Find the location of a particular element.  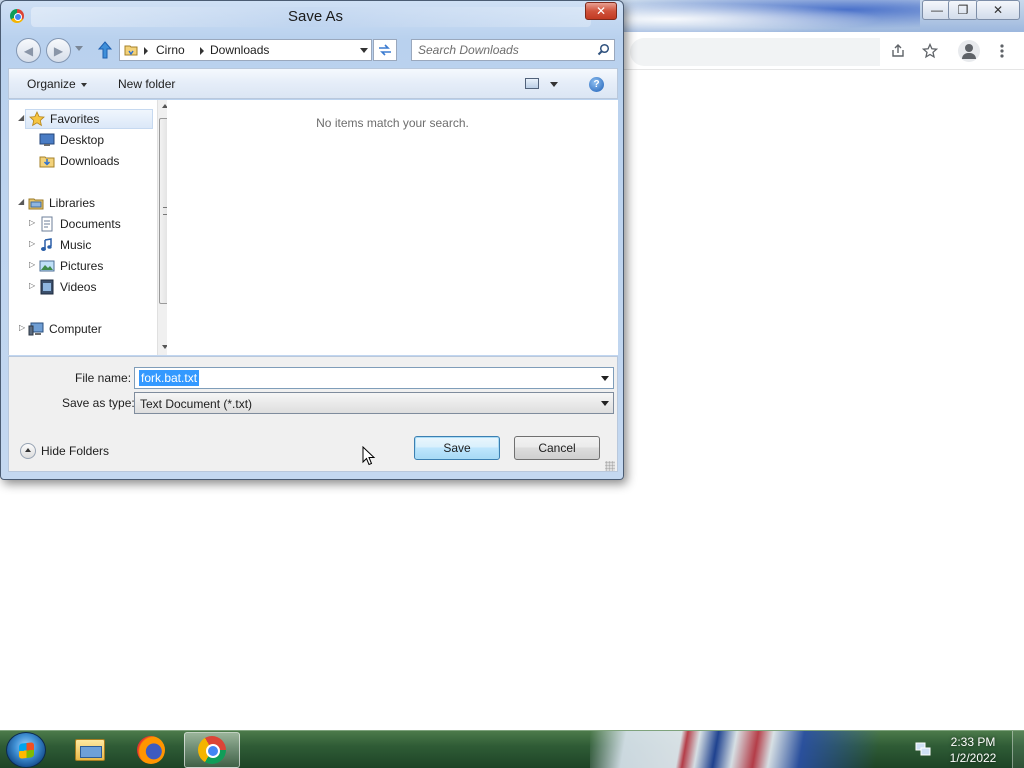

recent-locations-dropdown-icon is located at coordinates (79, 48).